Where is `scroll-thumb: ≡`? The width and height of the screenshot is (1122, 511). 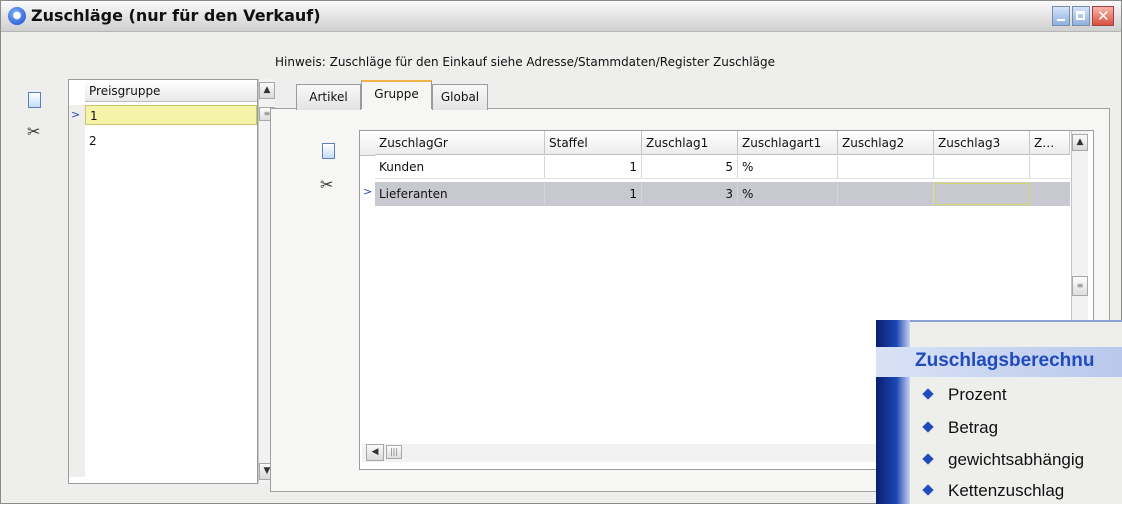
scroll-thumb: ≡ is located at coordinates (1080, 286).